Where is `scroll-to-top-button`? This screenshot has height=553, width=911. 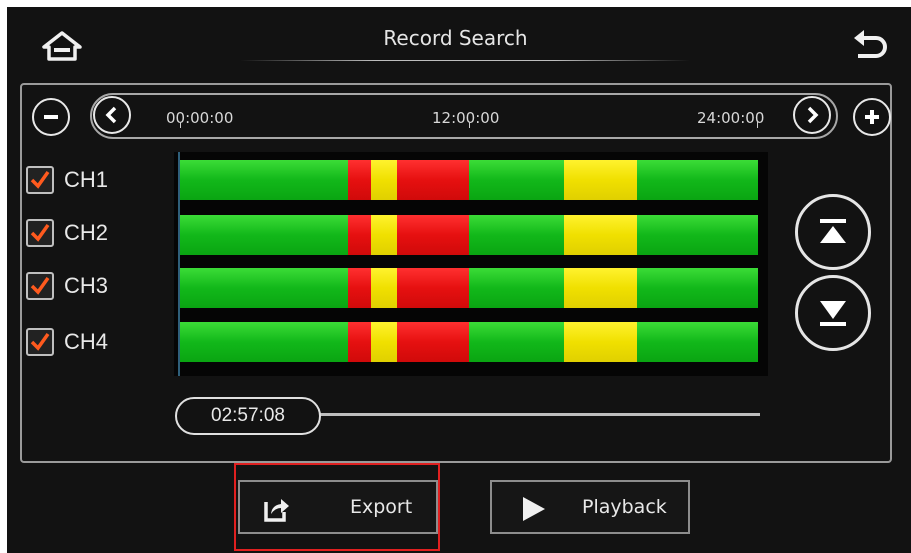
scroll-to-top-button is located at coordinates (833, 232).